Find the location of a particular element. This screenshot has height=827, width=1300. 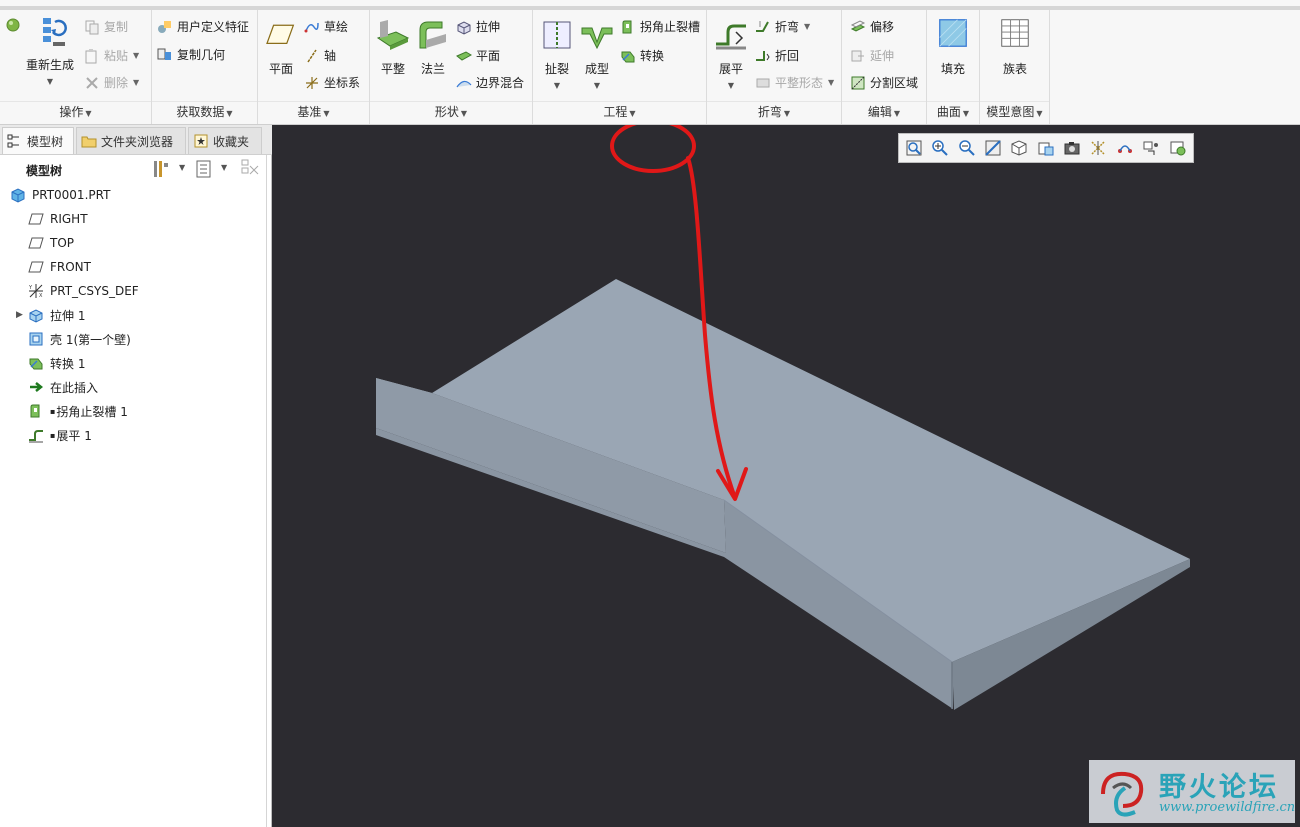

datum-plane-button: 平面 is located at coordinates (281, 49).